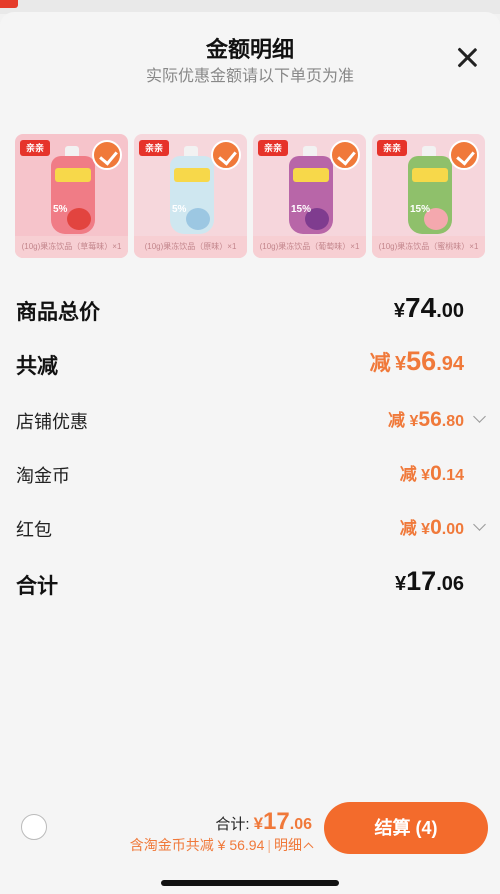 The width and height of the screenshot is (500, 894). Describe the element at coordinates (34, 827) in the screenshot. I see `select-all-radio` at that location.